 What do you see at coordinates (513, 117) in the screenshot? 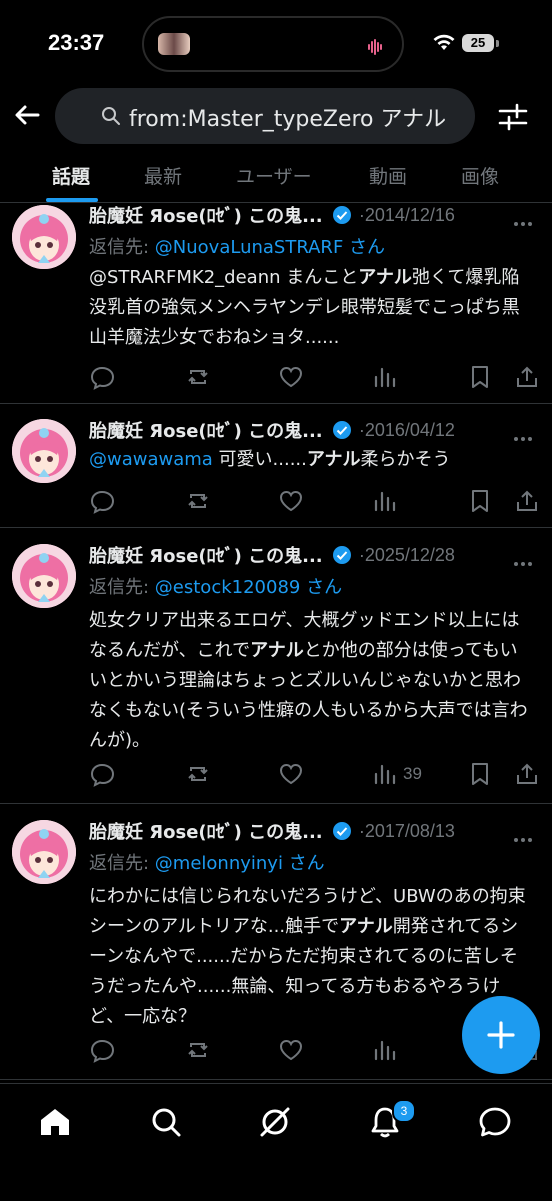
I see `sliders-icon` at bounding box center [513, 117].